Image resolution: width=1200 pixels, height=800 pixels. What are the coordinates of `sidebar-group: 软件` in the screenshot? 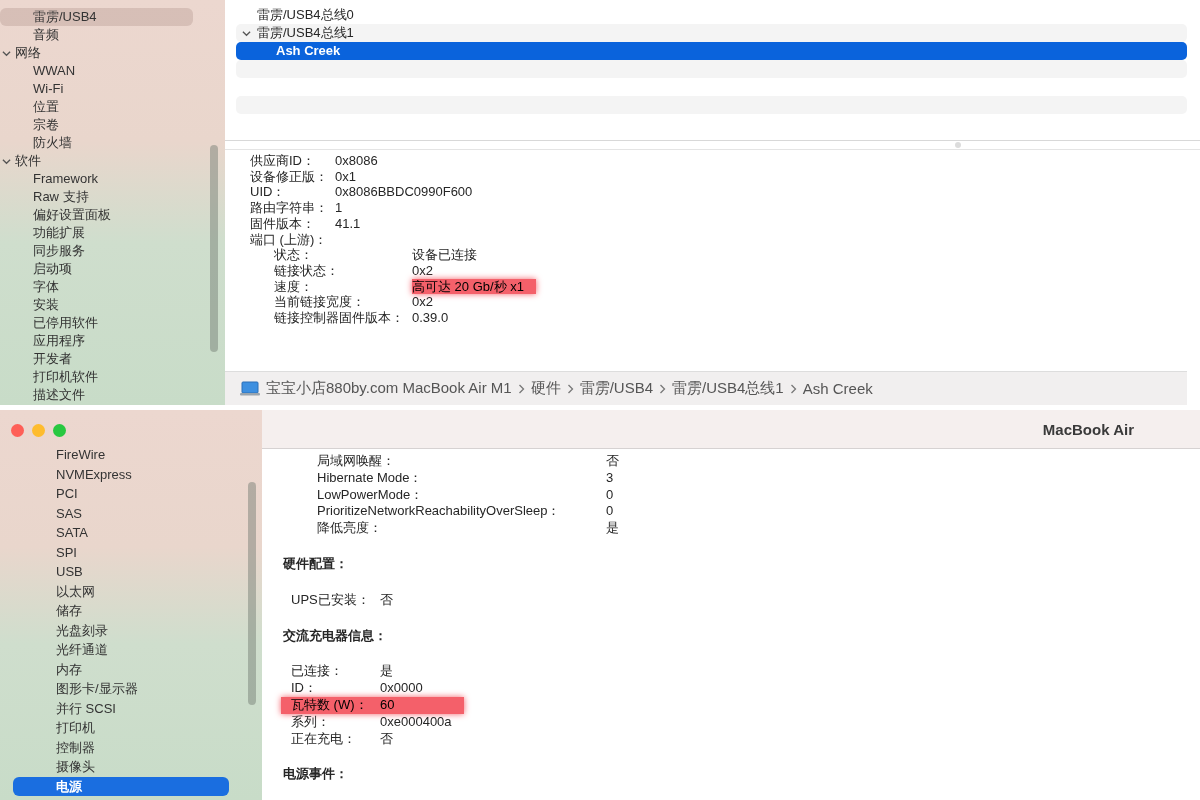 It's located at (28, 161).